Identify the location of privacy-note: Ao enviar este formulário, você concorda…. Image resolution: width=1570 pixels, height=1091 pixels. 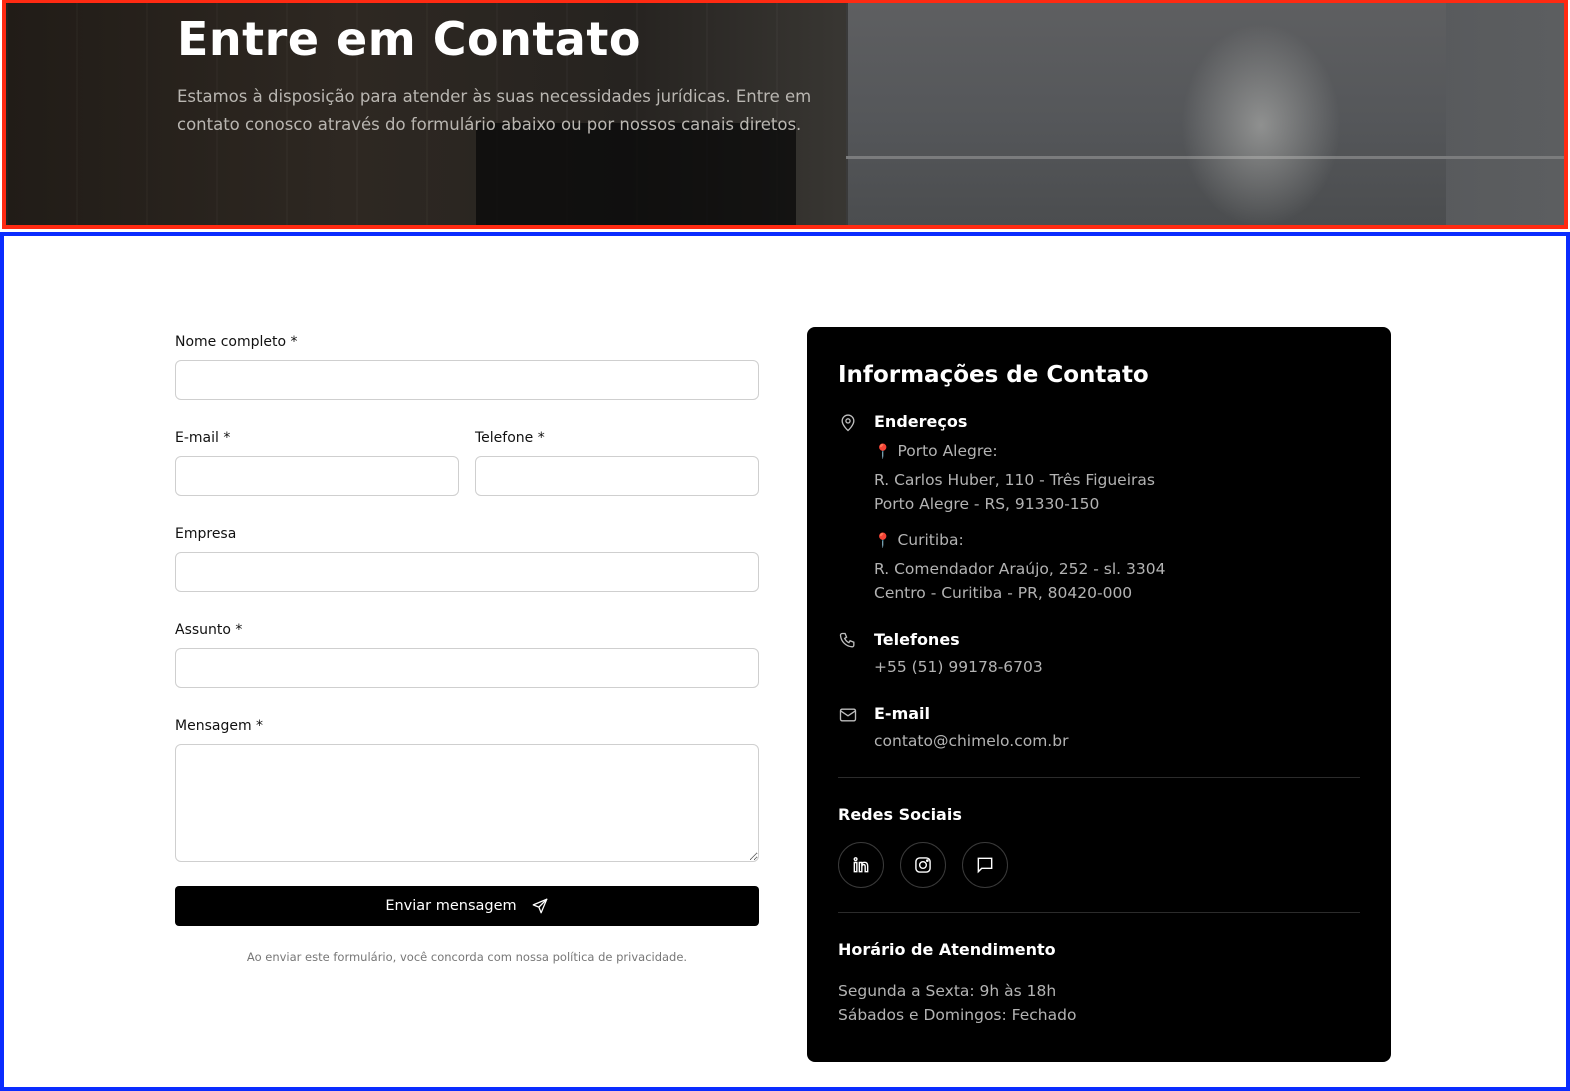
(467, 957).